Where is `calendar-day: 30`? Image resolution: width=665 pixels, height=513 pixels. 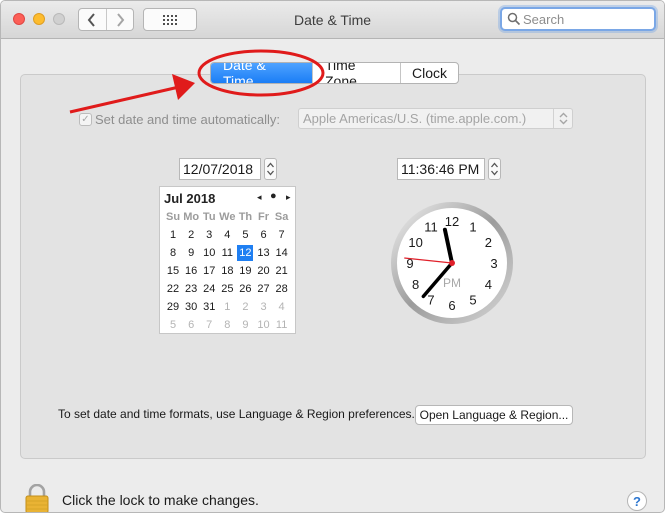
calendar-day: 30 is located at coordinates (191, 307).